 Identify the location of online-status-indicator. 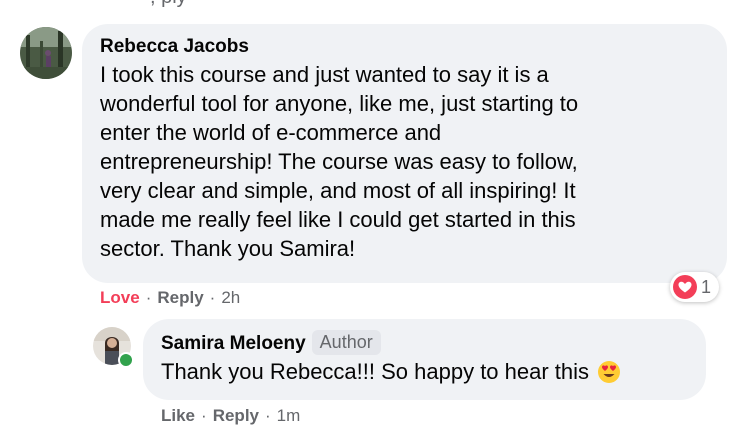
(126, 360).